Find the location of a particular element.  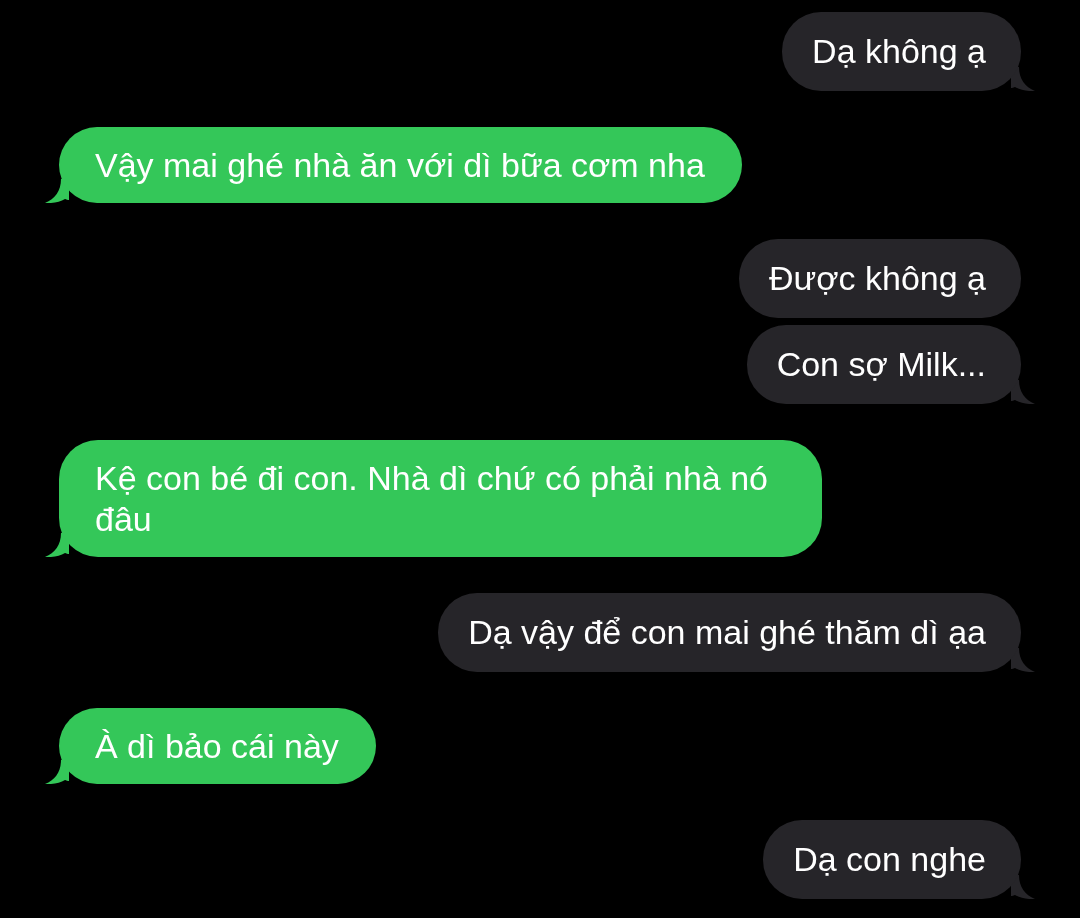

message-text: Được không ạ is located at coordinates (877, 278).